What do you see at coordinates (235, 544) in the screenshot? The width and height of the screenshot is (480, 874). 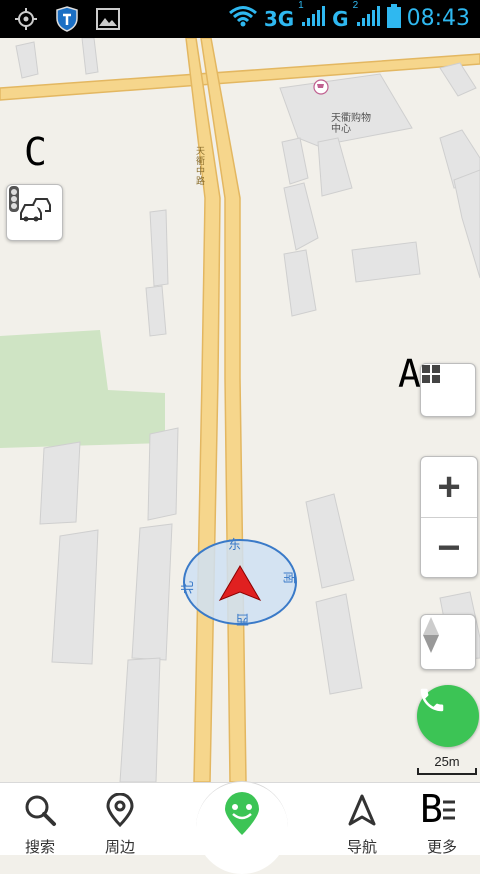 I see `compass-east: 东` at bounding box center [235, 544].